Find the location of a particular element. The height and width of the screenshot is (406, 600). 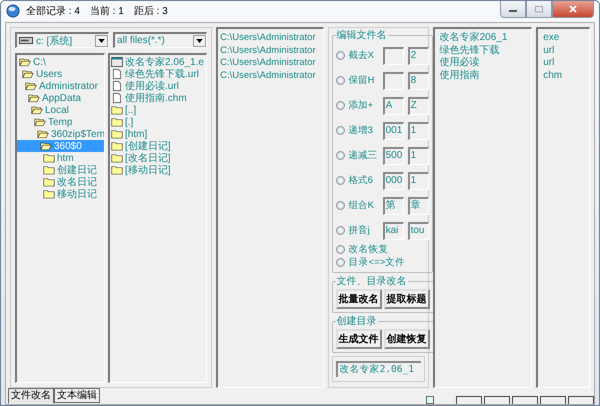

file-list-item: [改名日记] is located at coordinates (158, 158).